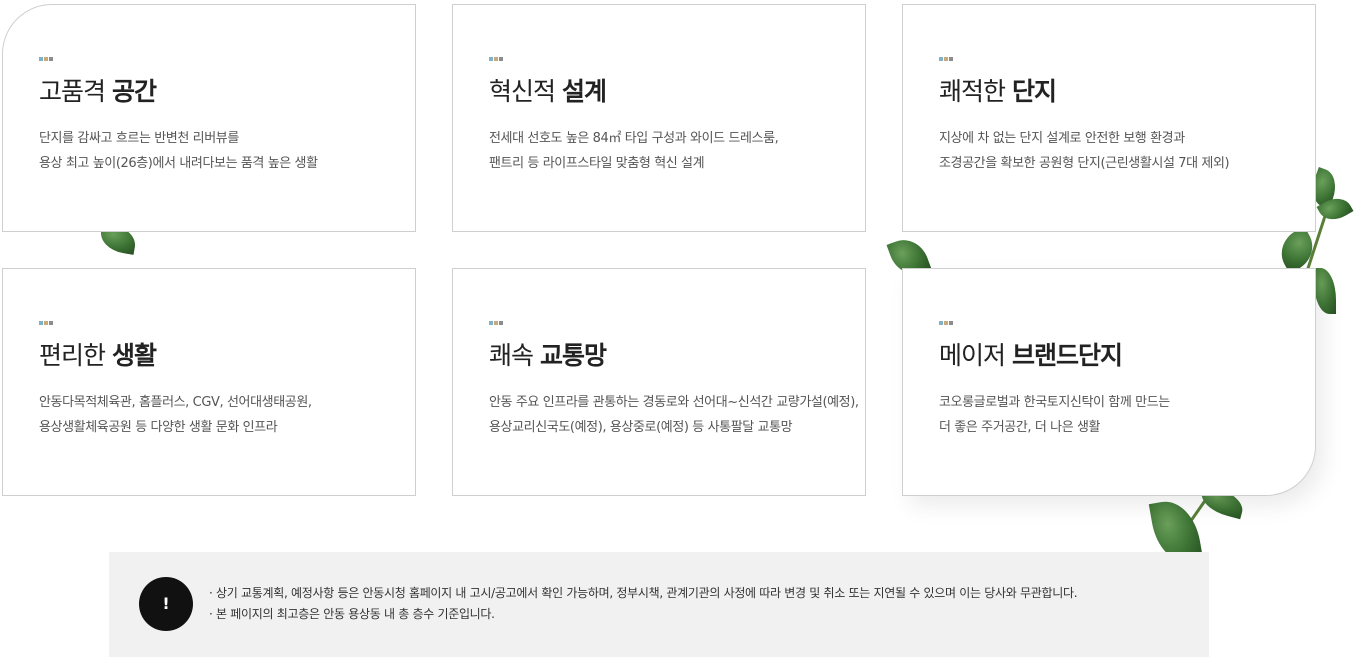  Describe the element at coordinates (548, 91) in the screenshot. I see `feature-title: 혁신적 설계` at that location.